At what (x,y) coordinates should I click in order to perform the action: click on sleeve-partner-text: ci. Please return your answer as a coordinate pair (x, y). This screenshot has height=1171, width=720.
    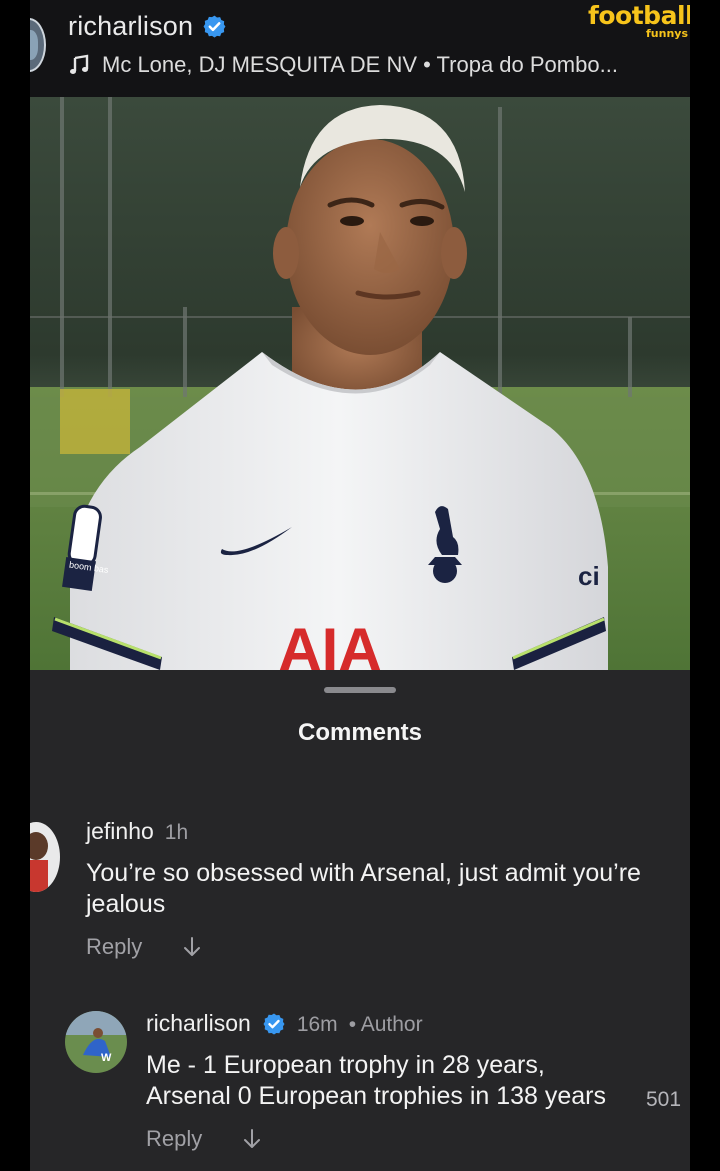
    Looking at the image, I should click on (589, 576).